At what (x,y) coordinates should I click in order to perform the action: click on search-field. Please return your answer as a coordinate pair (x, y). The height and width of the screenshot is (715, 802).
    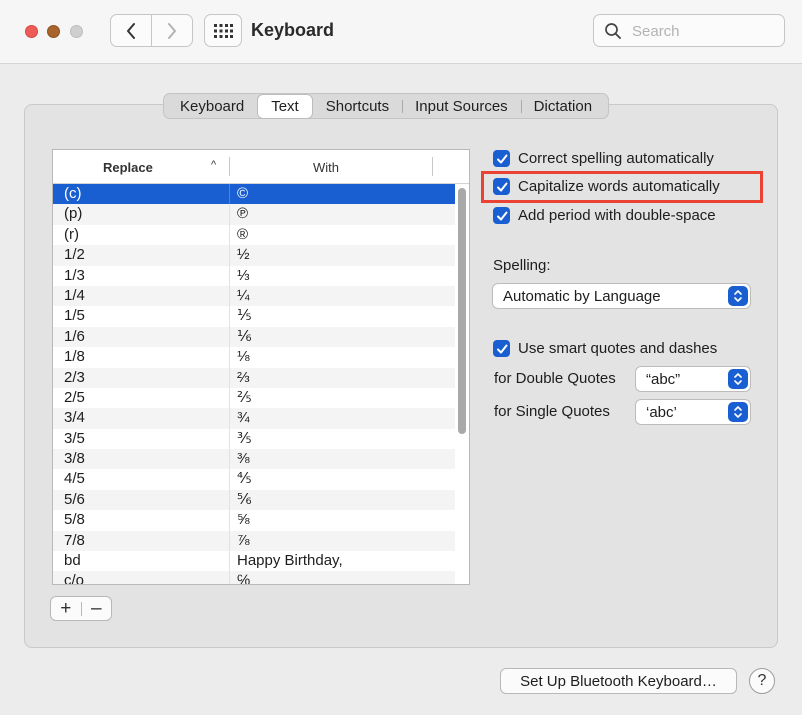
    Looking at the image, I should click on (689, 30).